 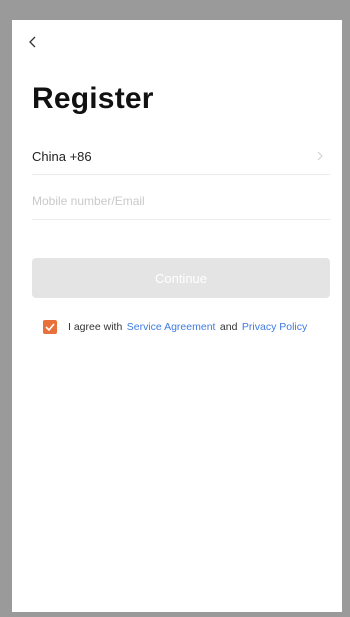 I want to click on country-code-label: China +86, so click(x=62, y=156).